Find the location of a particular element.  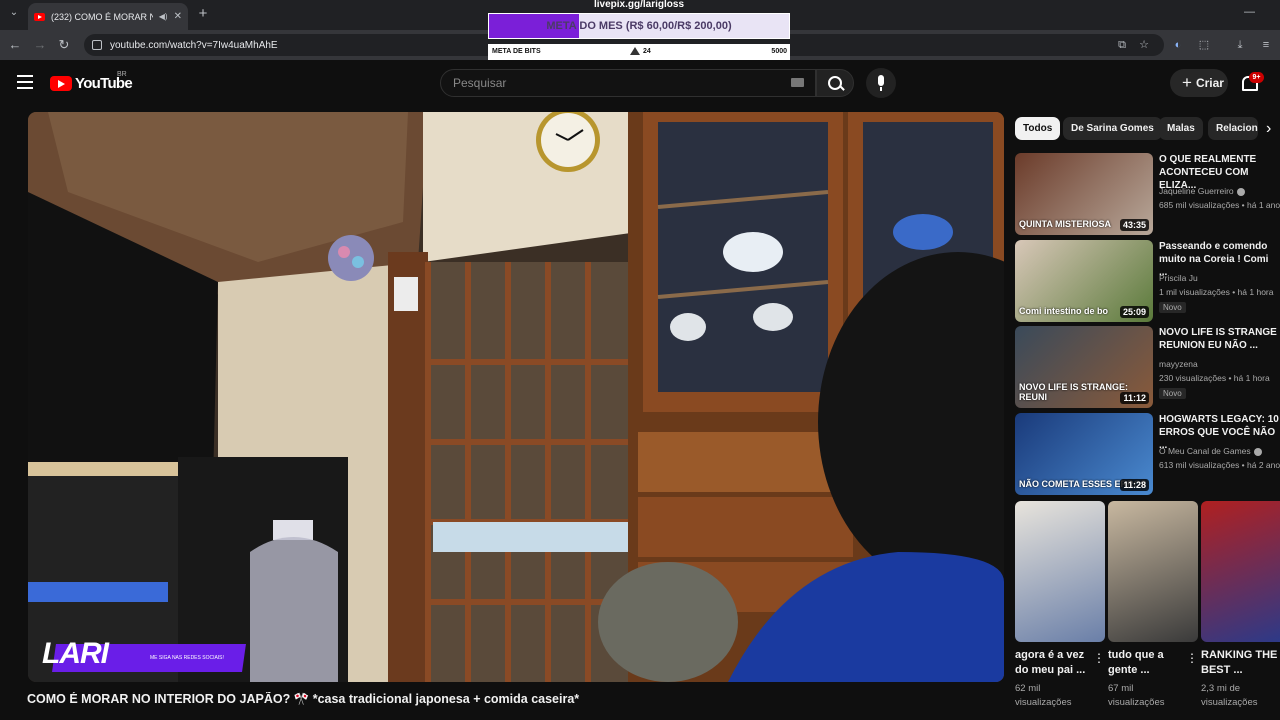

lari-logo: LARI is located at coordinates (75, 653).